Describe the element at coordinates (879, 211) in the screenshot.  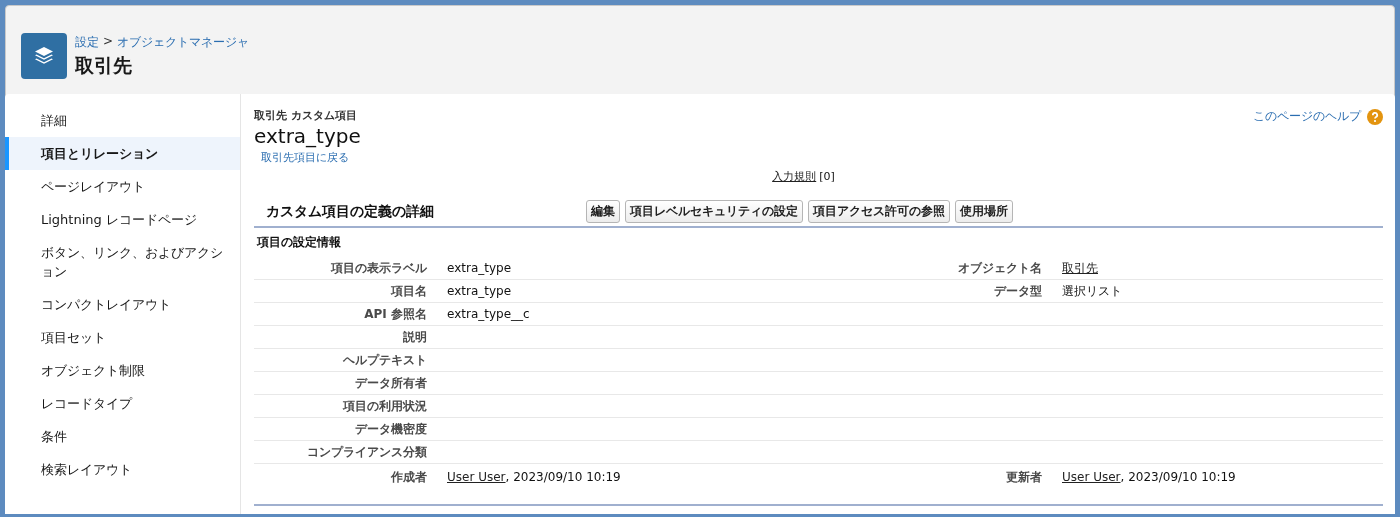
I see `action-button: 項目アクセス許可の参照` at that location.